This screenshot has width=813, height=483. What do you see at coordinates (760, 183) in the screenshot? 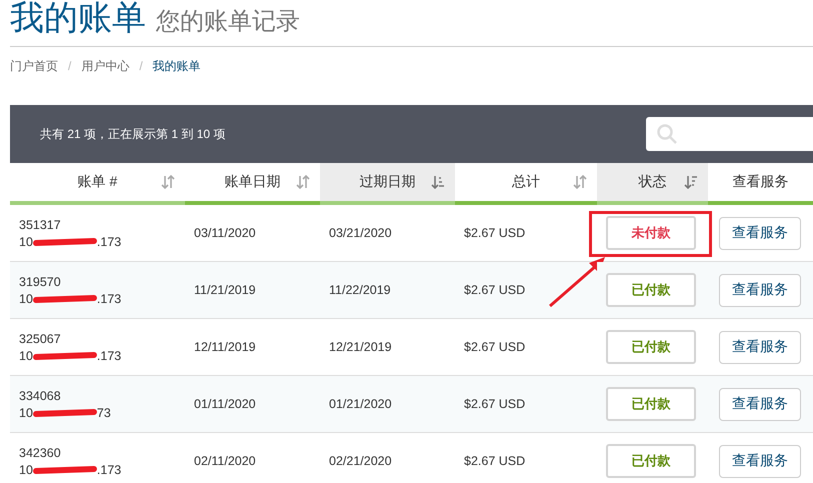
I see `column-header: 查看服务` at bounding box center [760, 183].